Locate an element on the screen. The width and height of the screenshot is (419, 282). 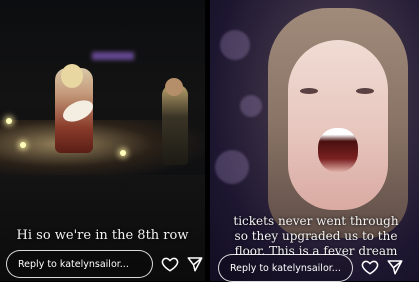
stage-light is located at coordinates (113, 56).